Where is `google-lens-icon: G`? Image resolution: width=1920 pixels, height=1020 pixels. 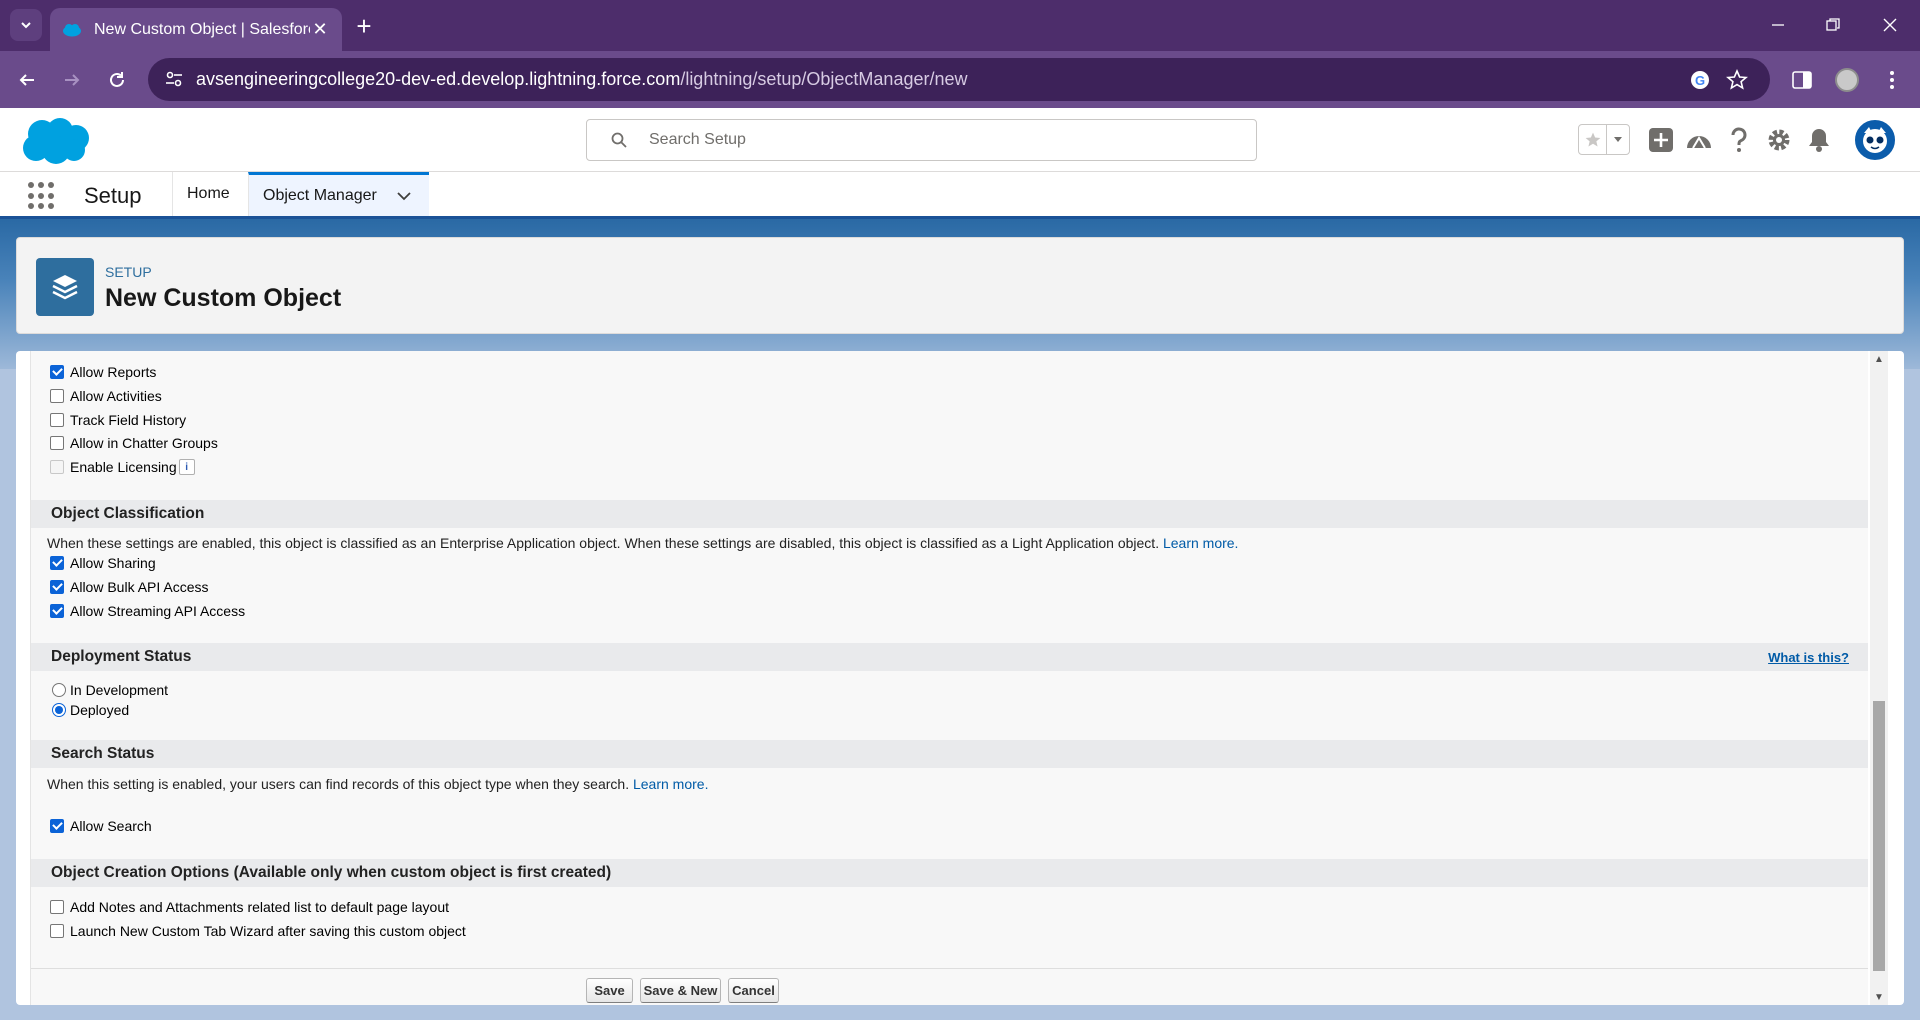 google-lens-icon: G is located at coordinates (1700, 80).